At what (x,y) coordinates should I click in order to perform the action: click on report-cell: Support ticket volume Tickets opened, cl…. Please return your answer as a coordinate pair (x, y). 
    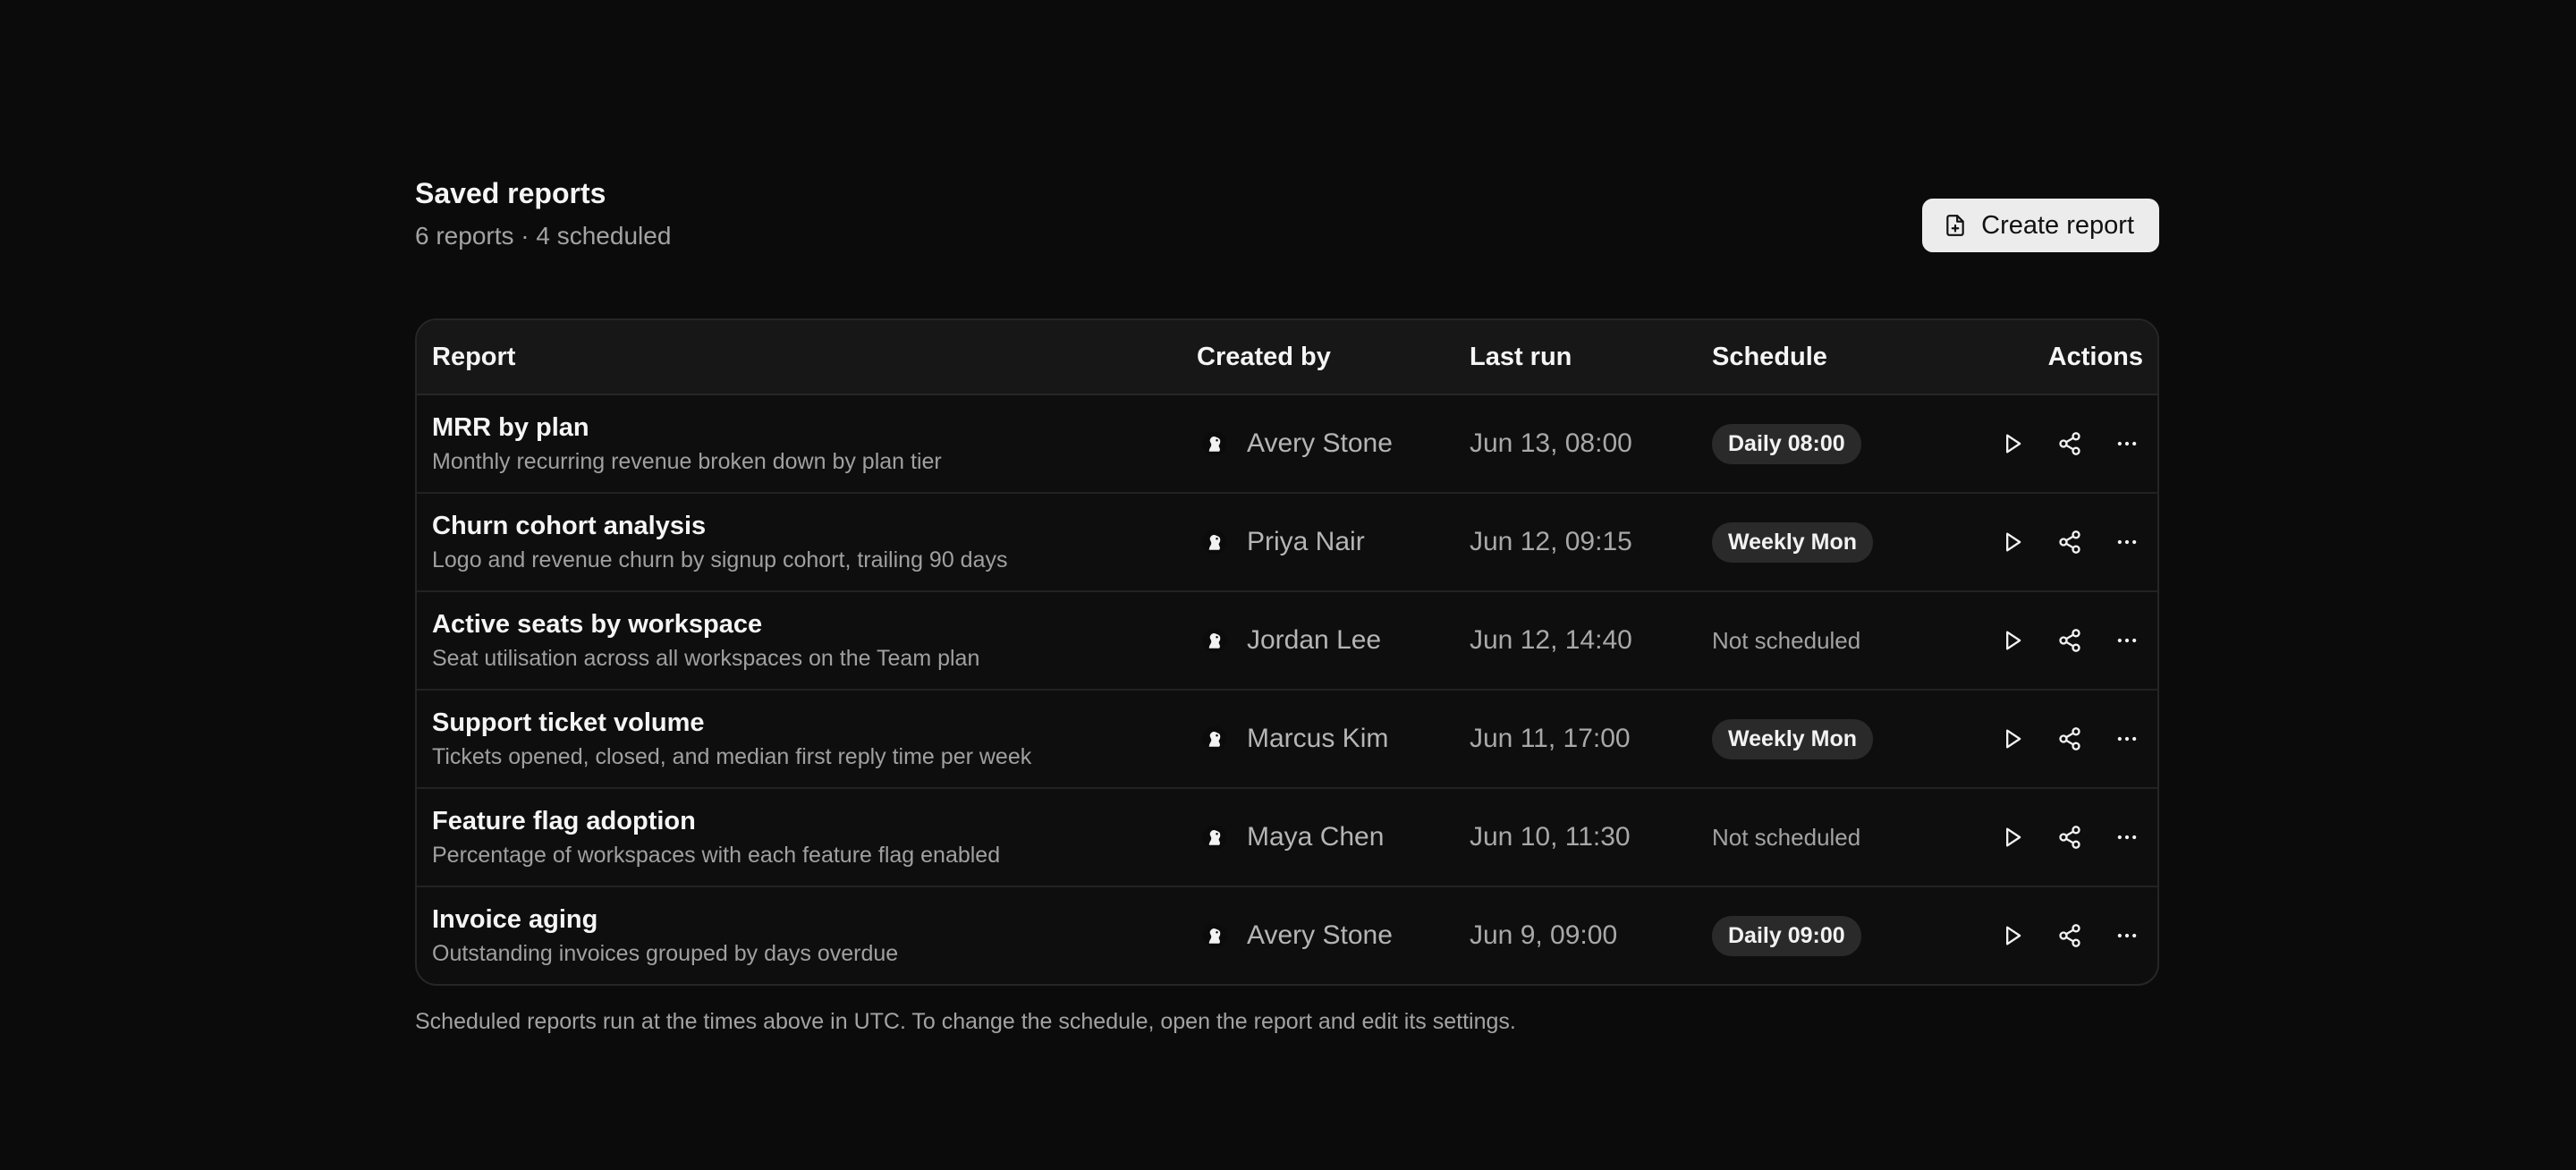
    Looking at the image, I should click on (807, 739).